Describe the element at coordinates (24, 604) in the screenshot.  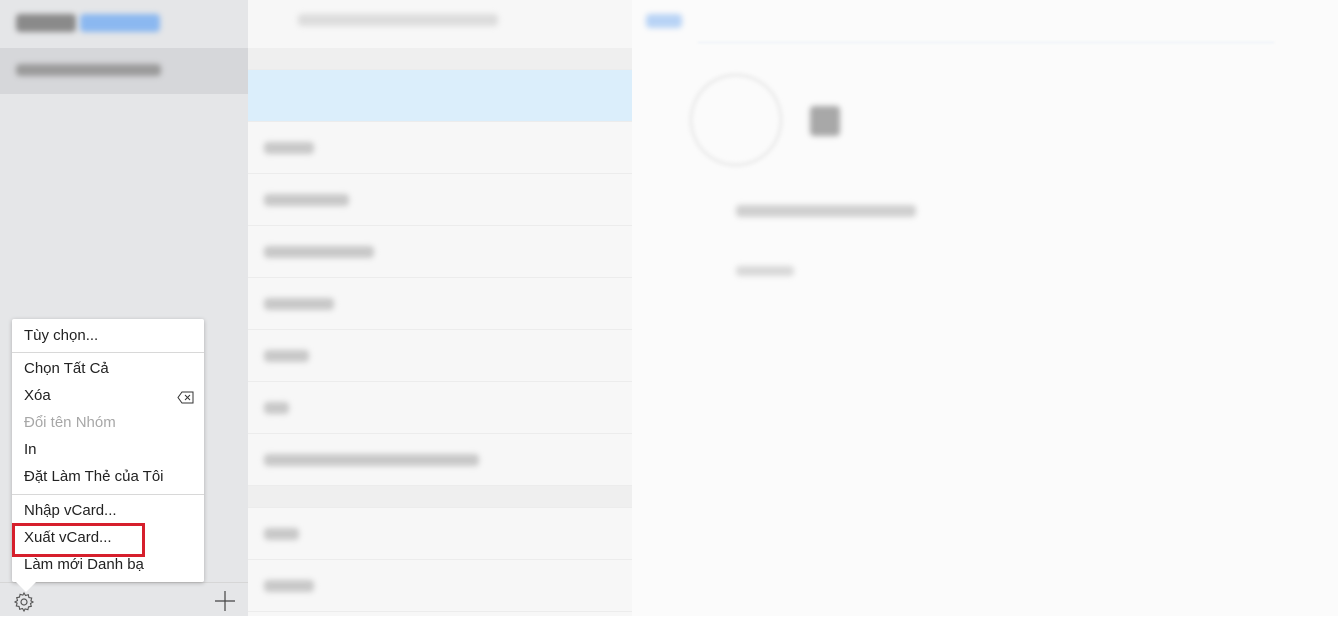
I see `gear-icon` at that location.